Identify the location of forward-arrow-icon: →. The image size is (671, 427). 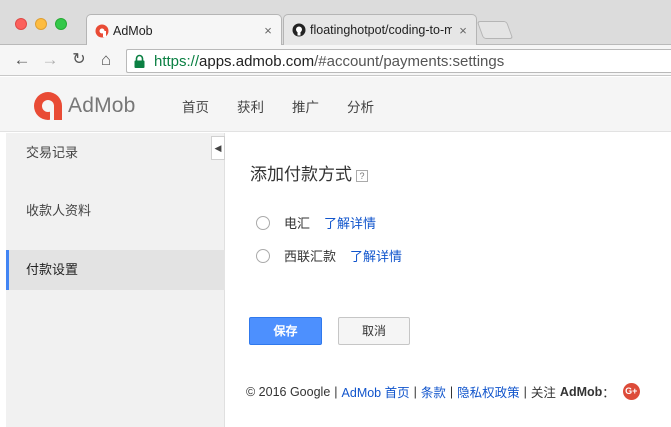
(50, 60).